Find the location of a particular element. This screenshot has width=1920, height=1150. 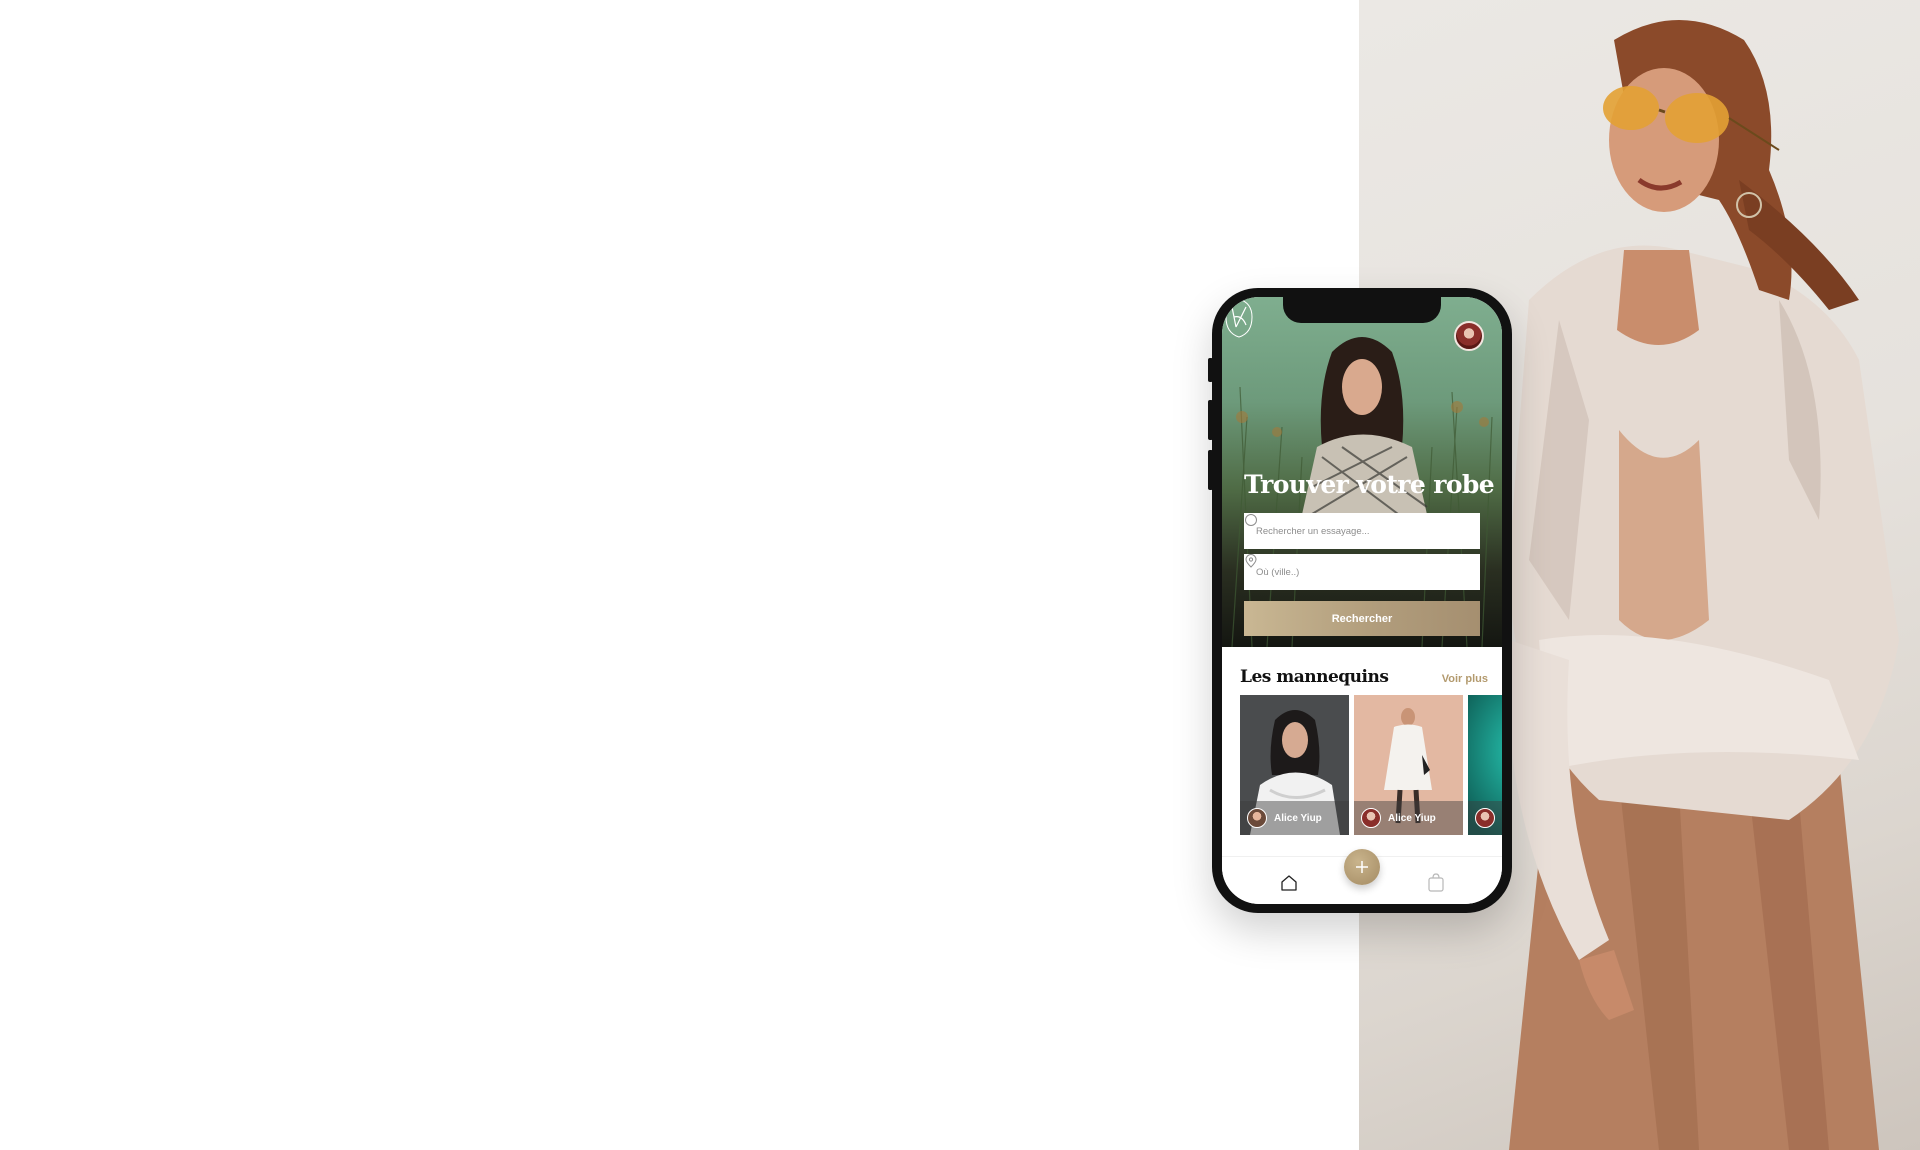

plus-icon is located at coordinates (1362, 867).